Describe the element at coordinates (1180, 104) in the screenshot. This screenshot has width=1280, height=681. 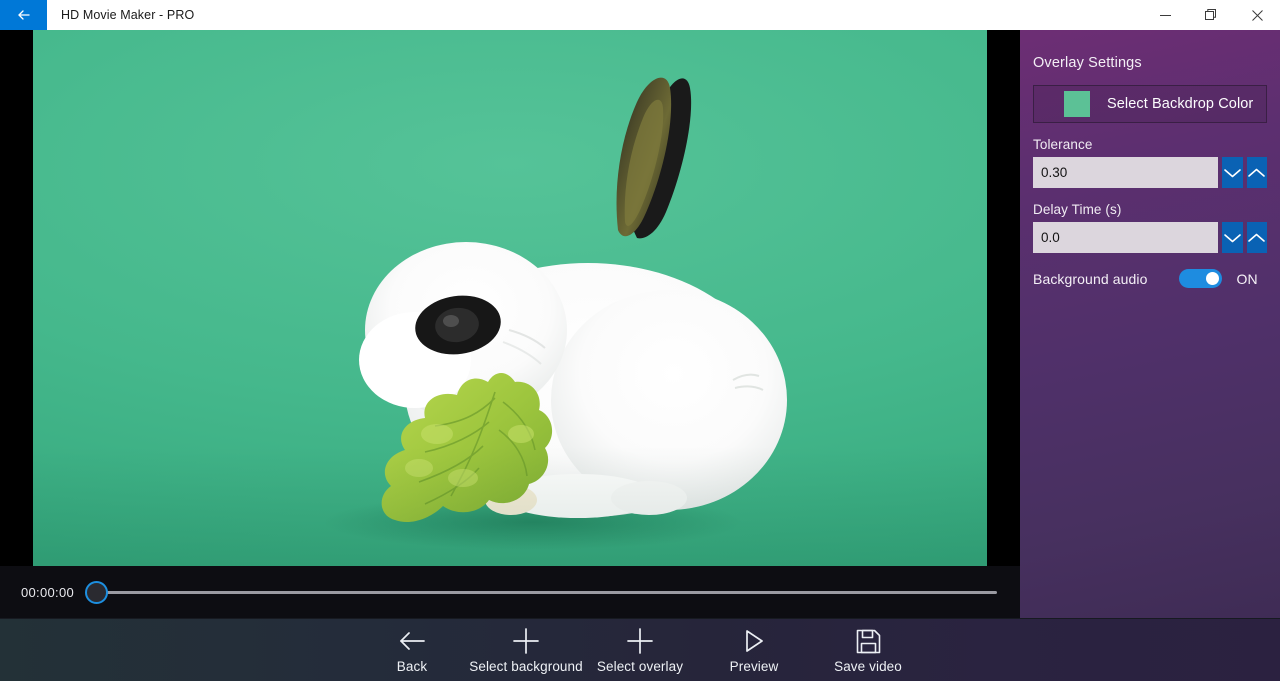
I see `select-backdrop-color-label: Select Backdrop Color` at that location.